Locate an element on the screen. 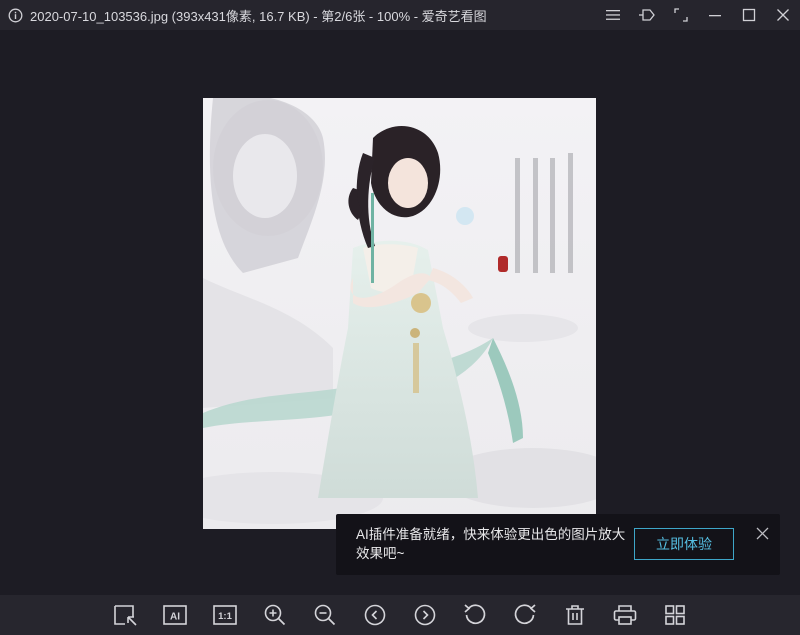 Image resolution: width=800 pixels, height=635 pixels. next-icon is located at coordinates (425, 615).